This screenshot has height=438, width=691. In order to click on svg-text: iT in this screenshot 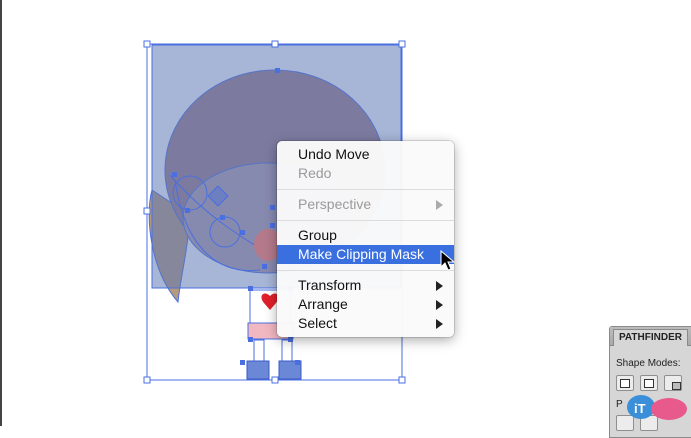, I will do `click(640, 408)`.